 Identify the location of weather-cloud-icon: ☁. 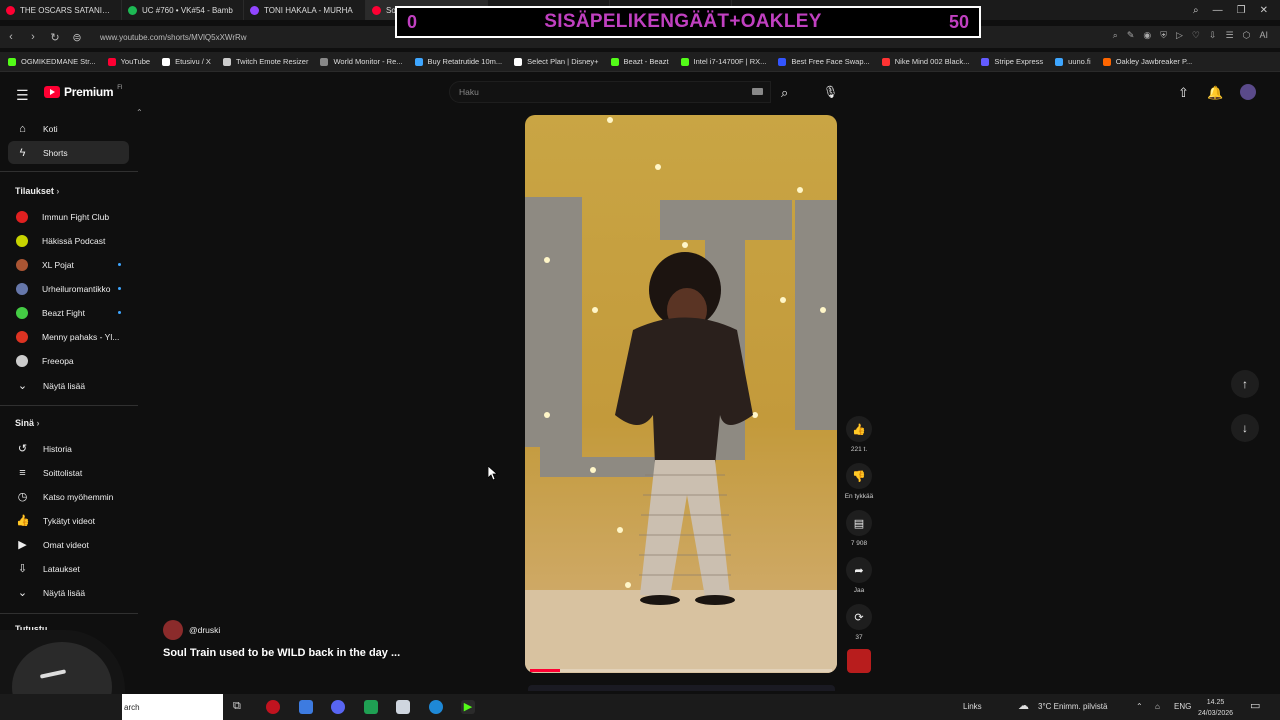
(1023, 705).